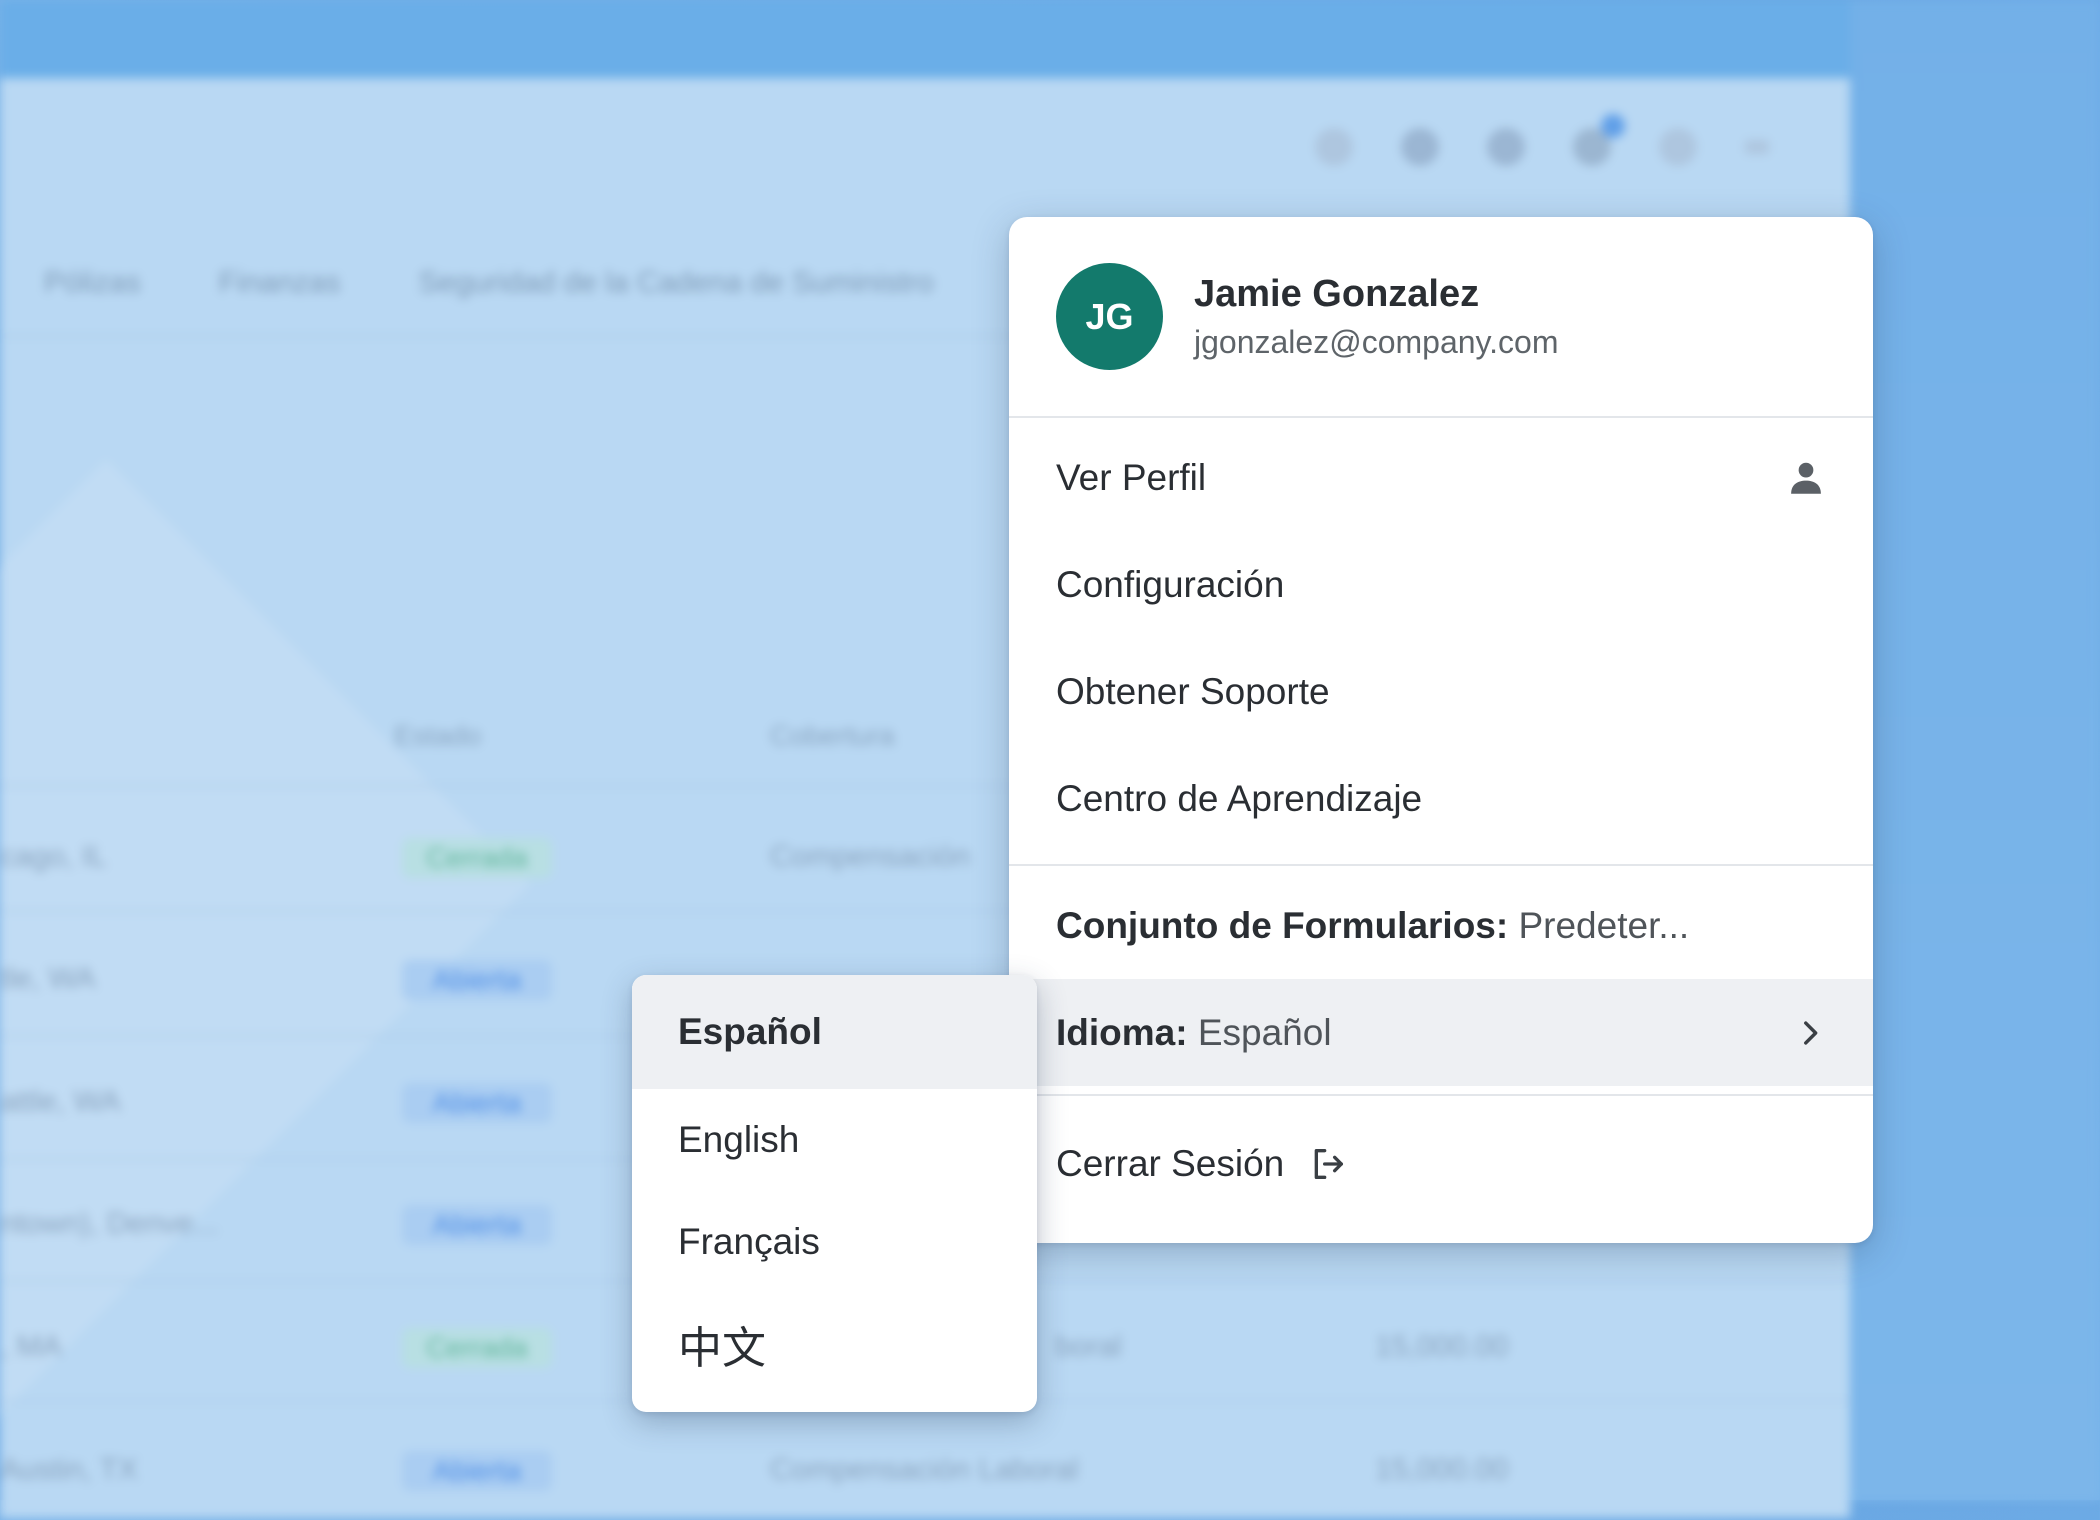 The image size is (2100, 1520). I want to click on logout-icon, so click(1329, 1164).